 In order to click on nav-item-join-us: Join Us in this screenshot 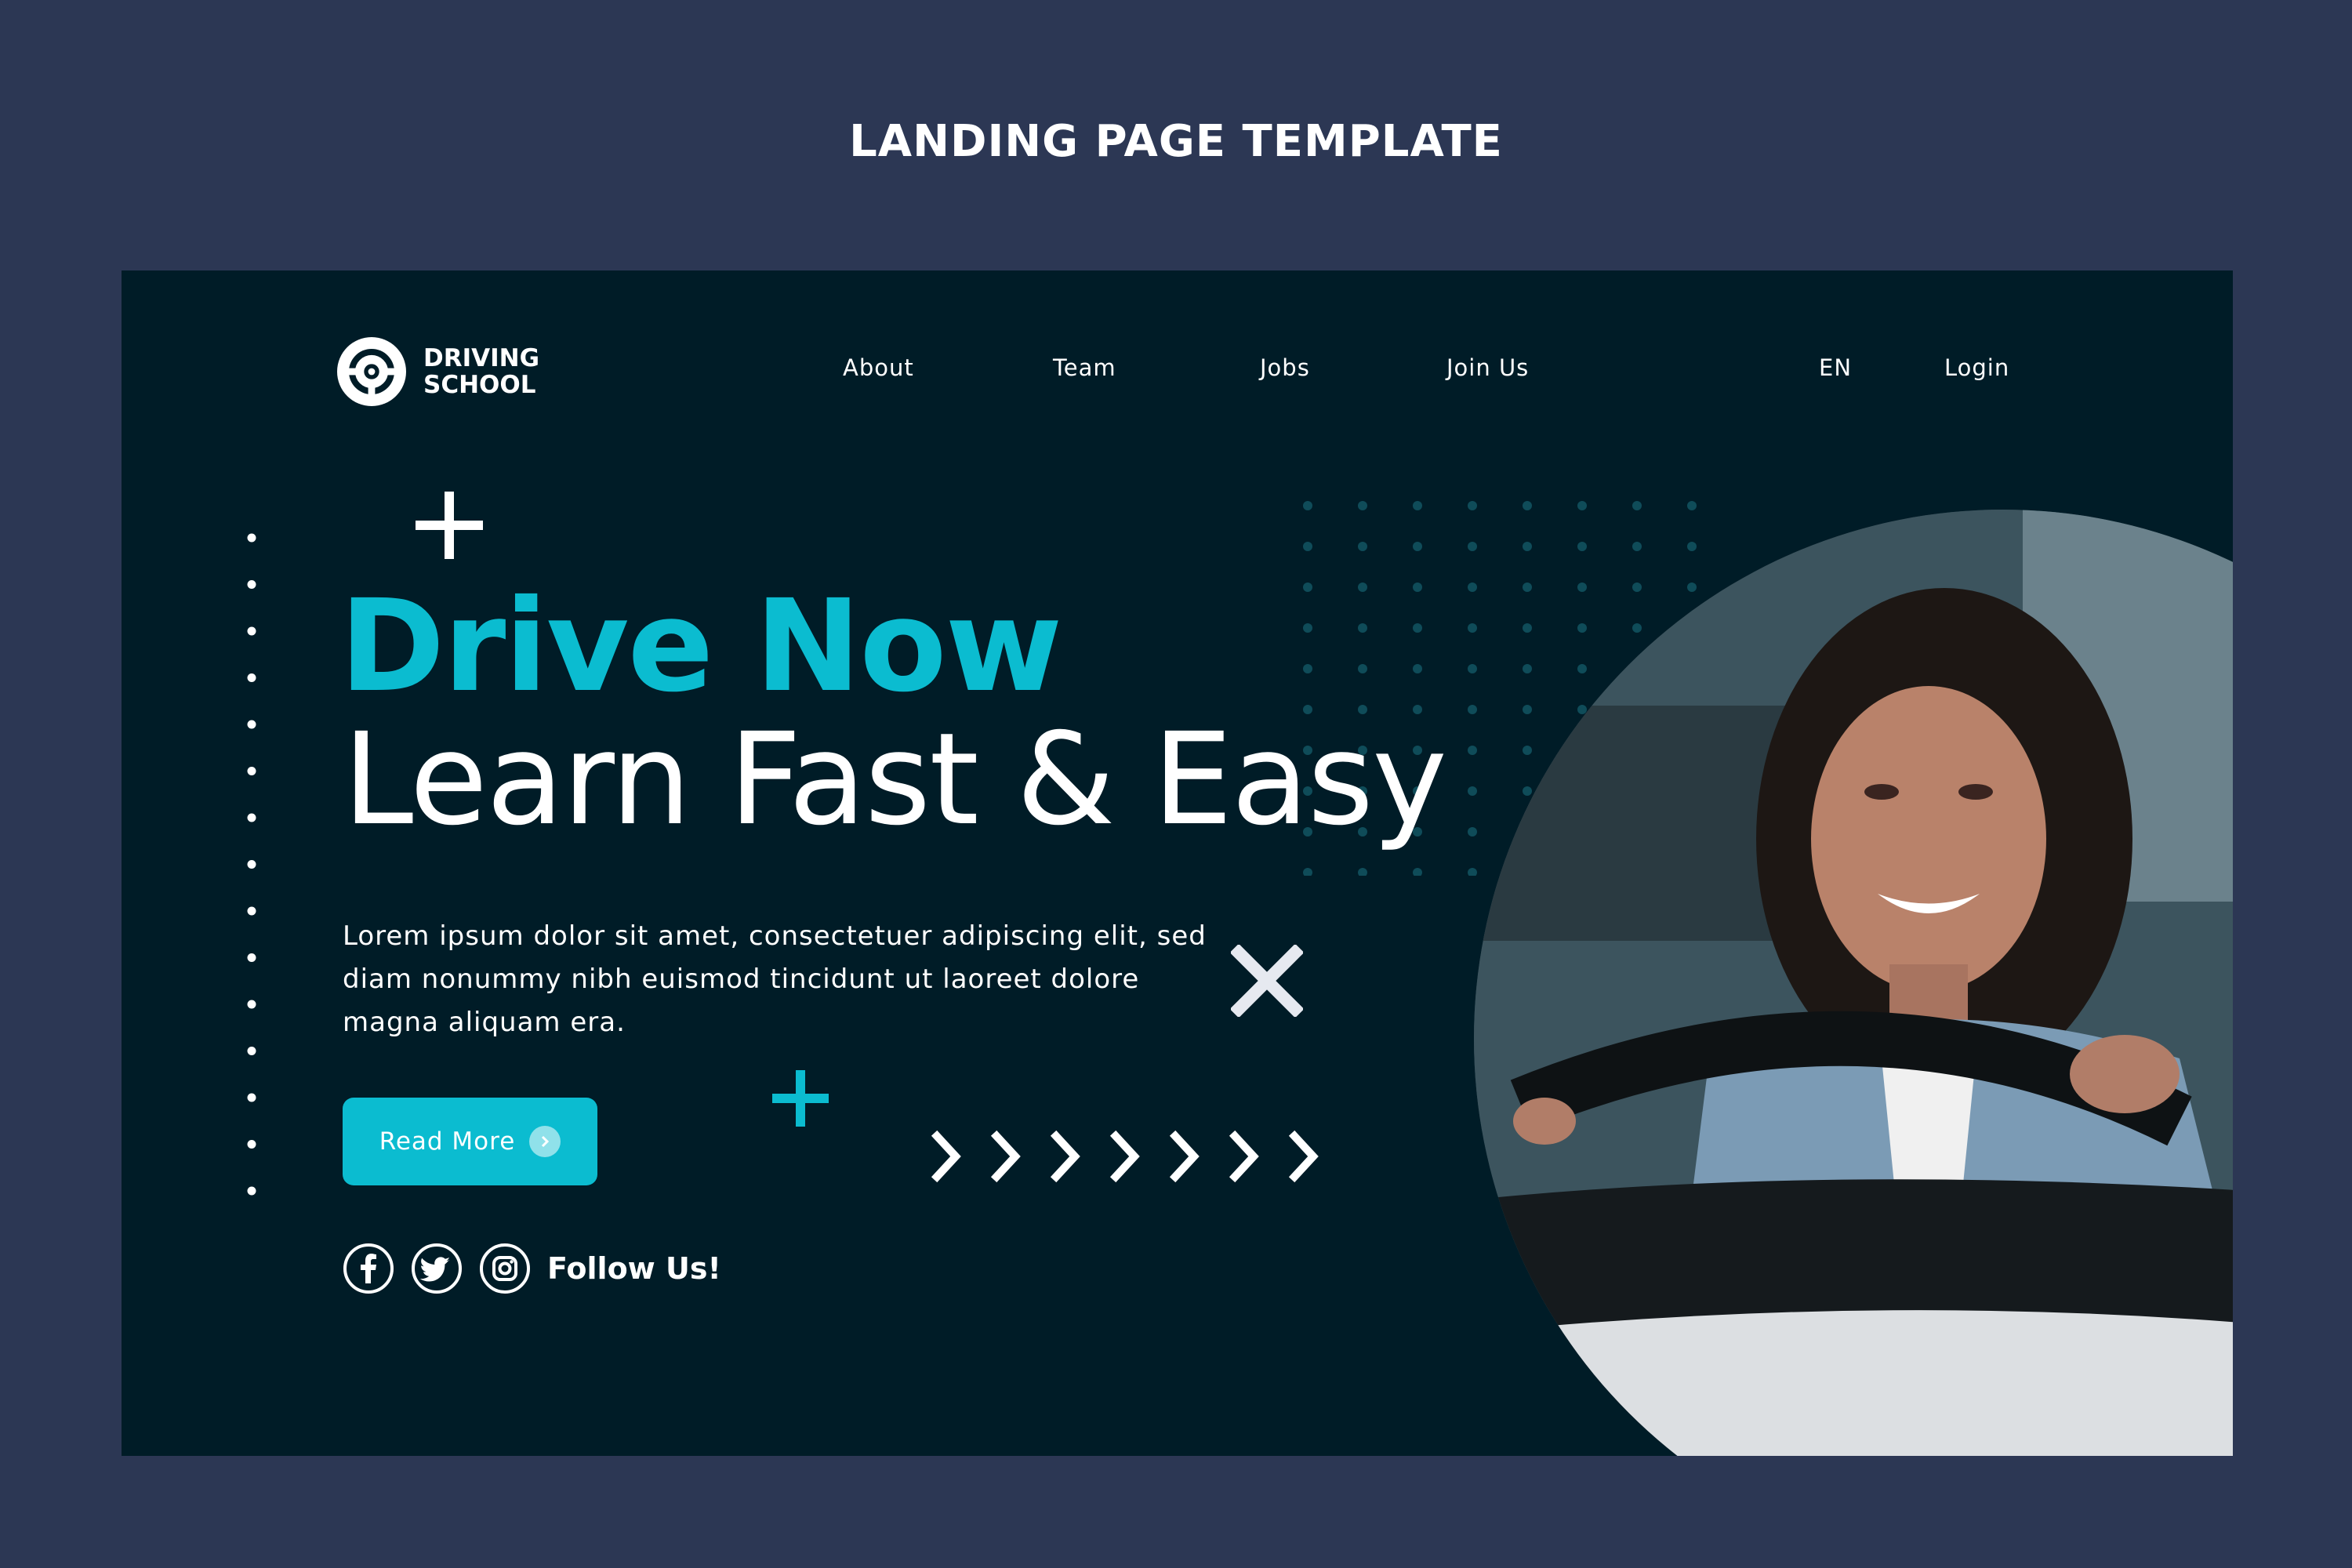, I will do `click(1487, 367)`.